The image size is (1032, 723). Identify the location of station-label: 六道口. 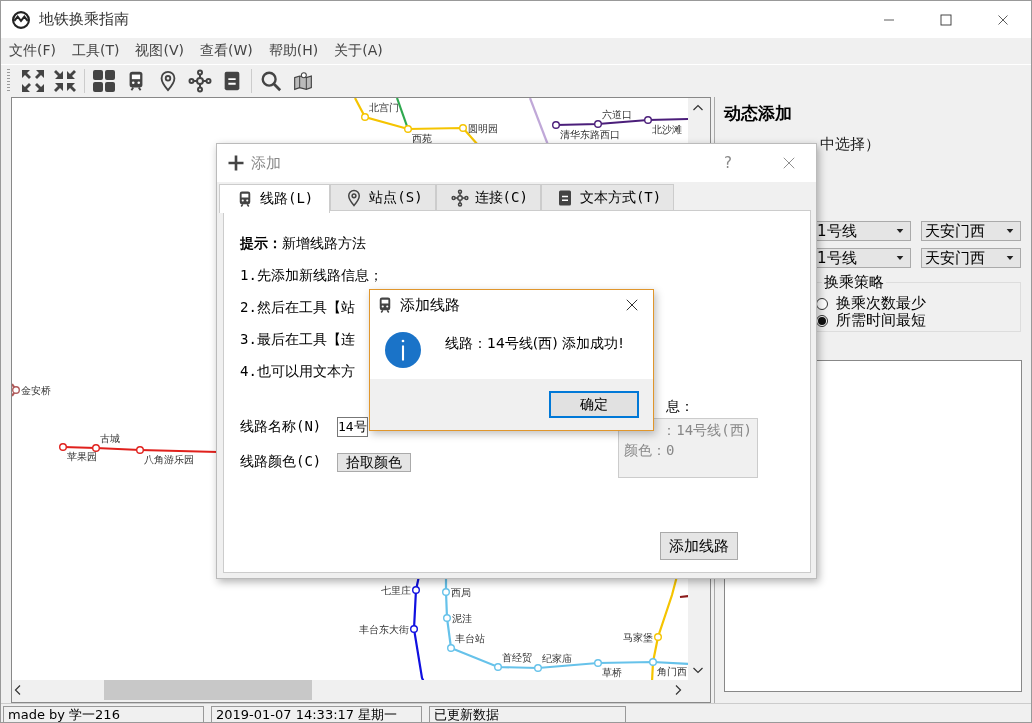
(617, 114).